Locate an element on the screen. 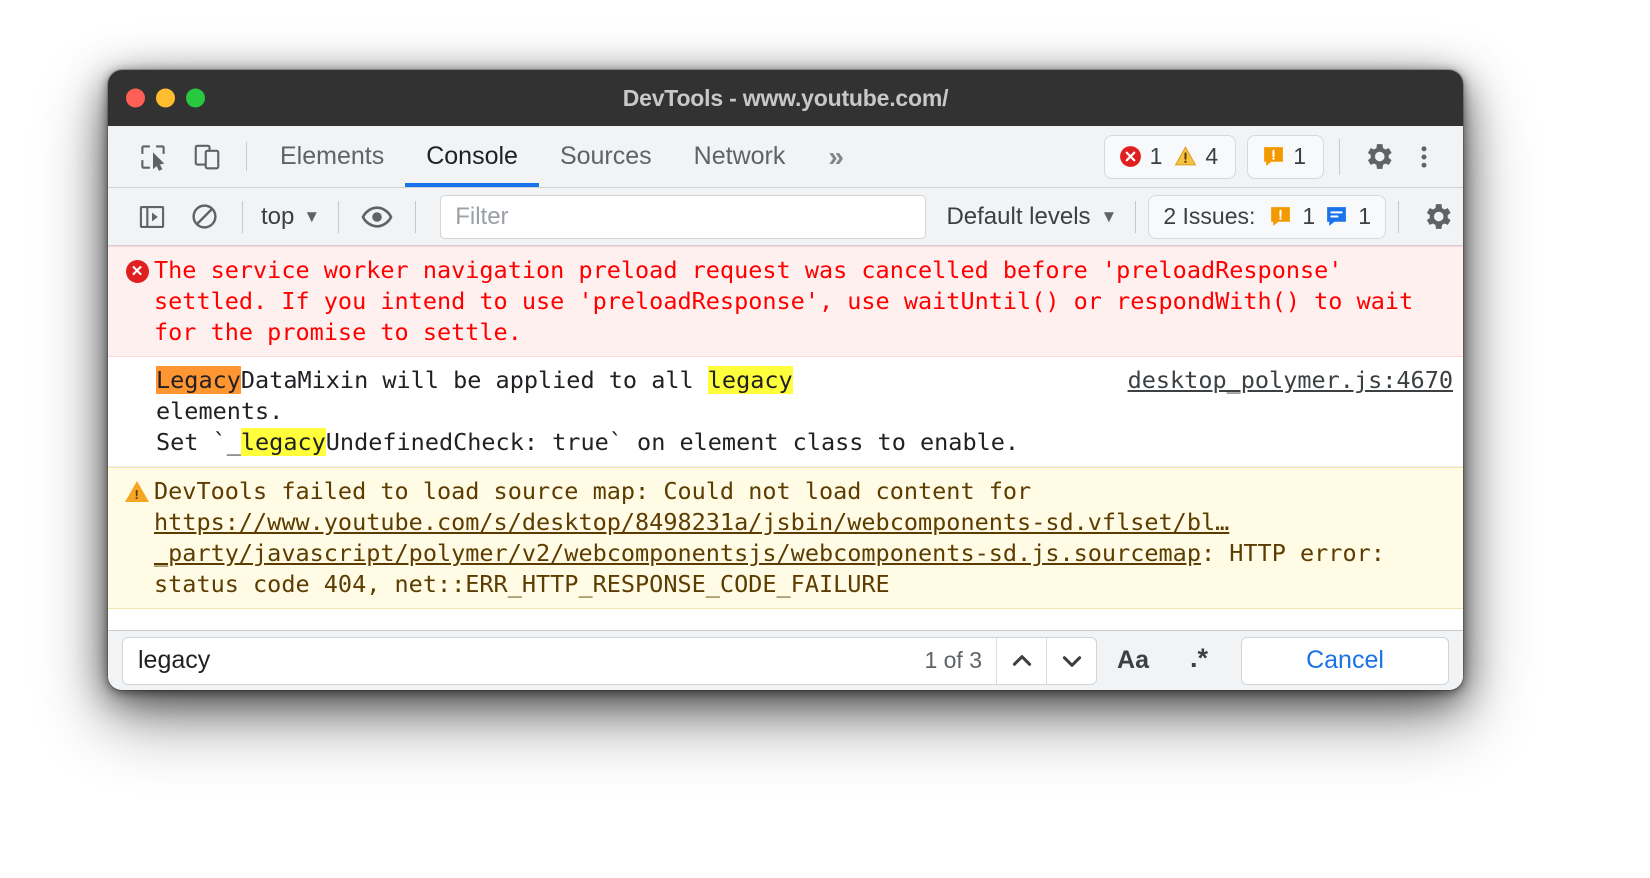  clear-console-icon is located at coordinates (204, 216).